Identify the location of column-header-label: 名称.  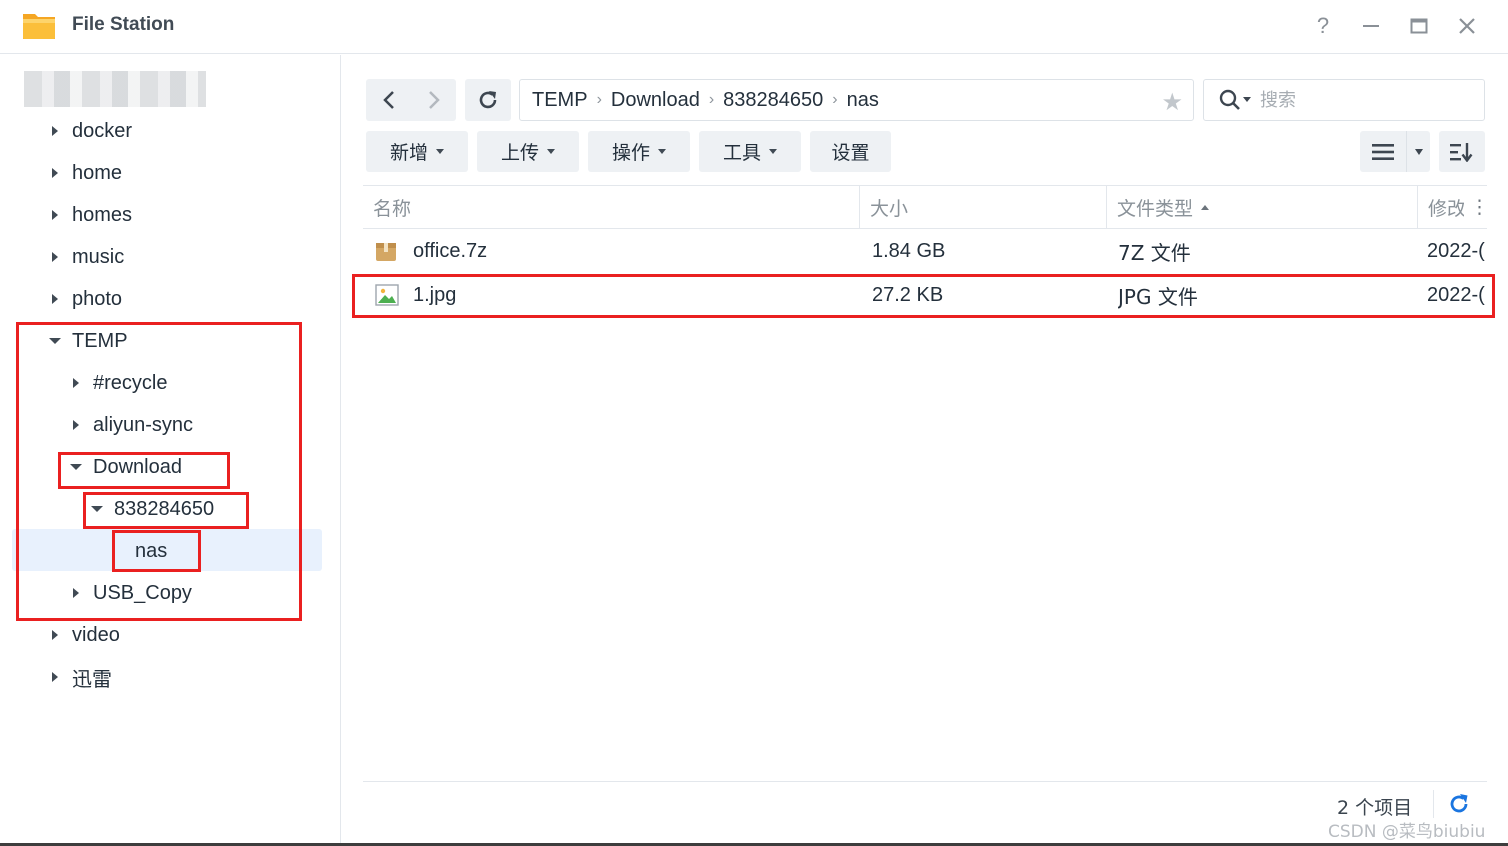
(392, 208).